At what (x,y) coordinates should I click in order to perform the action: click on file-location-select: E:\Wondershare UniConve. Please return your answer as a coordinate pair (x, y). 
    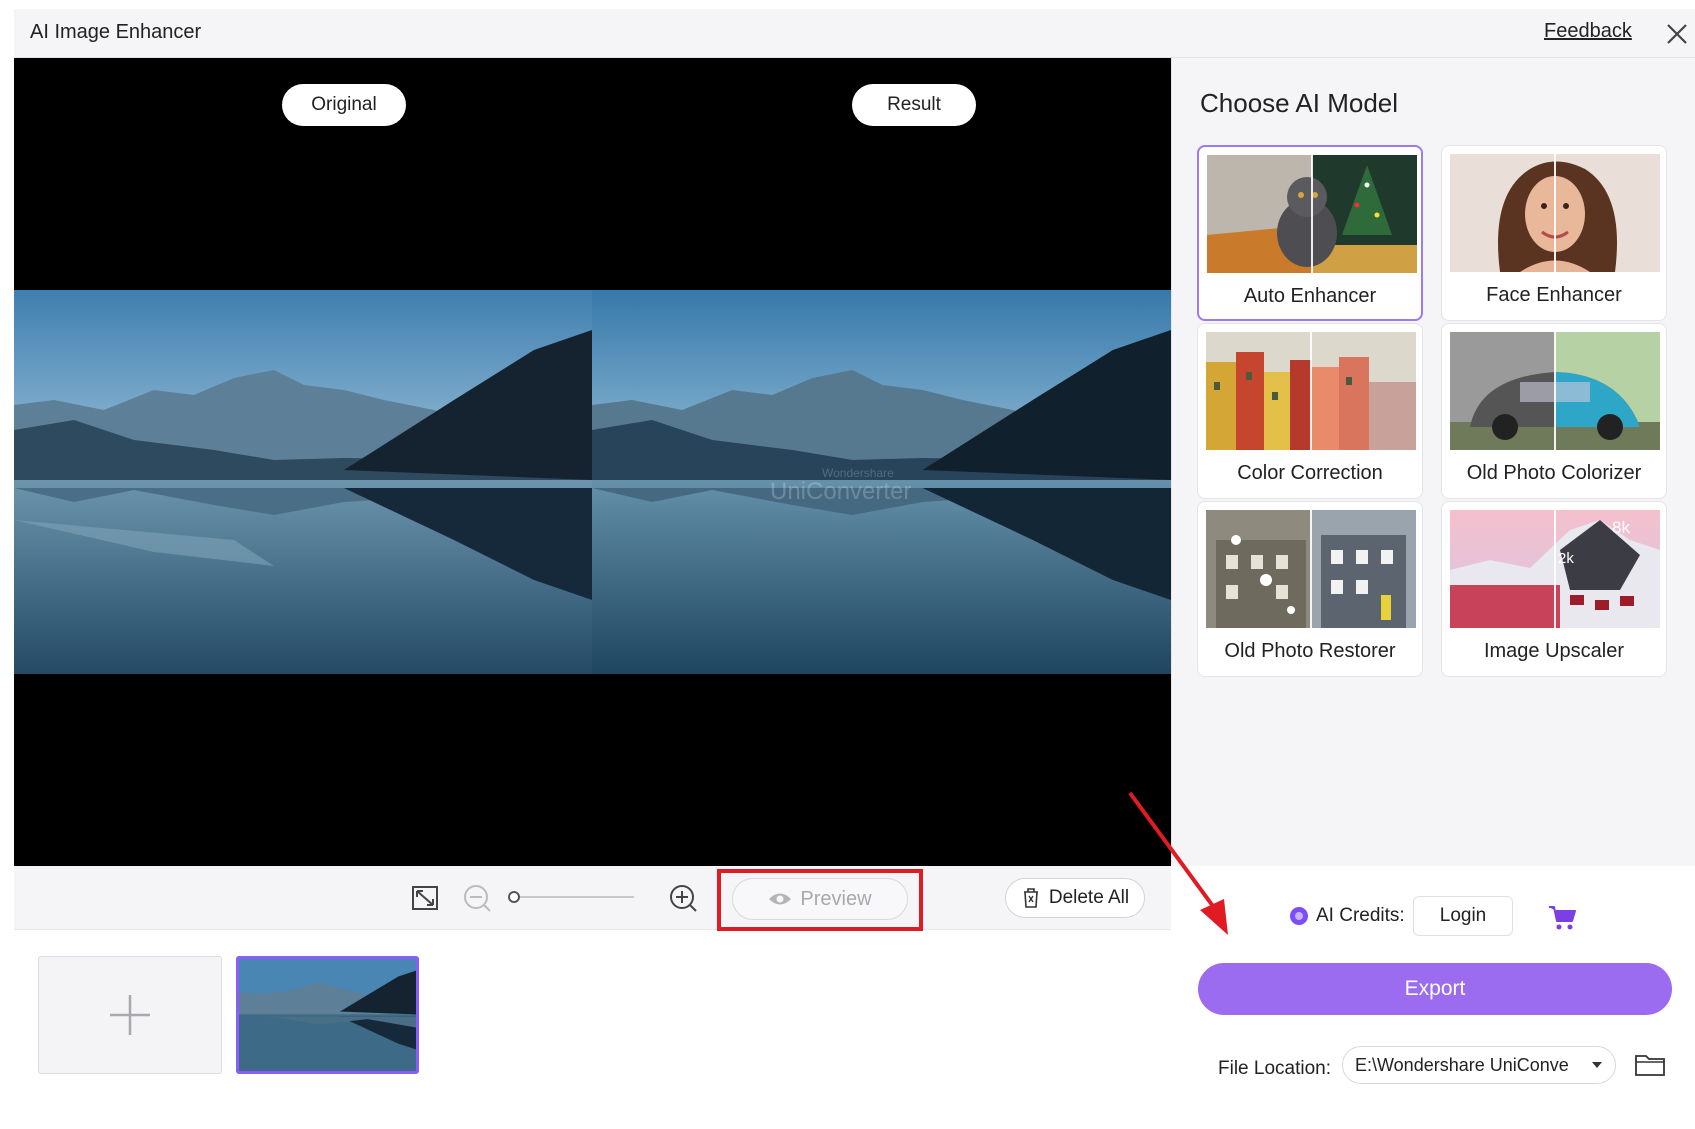
    Looking at the image, I should click on (1479, 1065).